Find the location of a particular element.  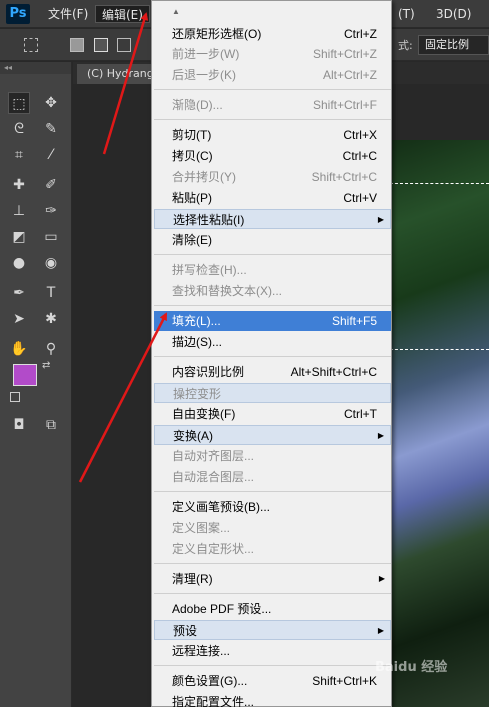

menu-file: 文件(F) is located at coordinates (68, 14).